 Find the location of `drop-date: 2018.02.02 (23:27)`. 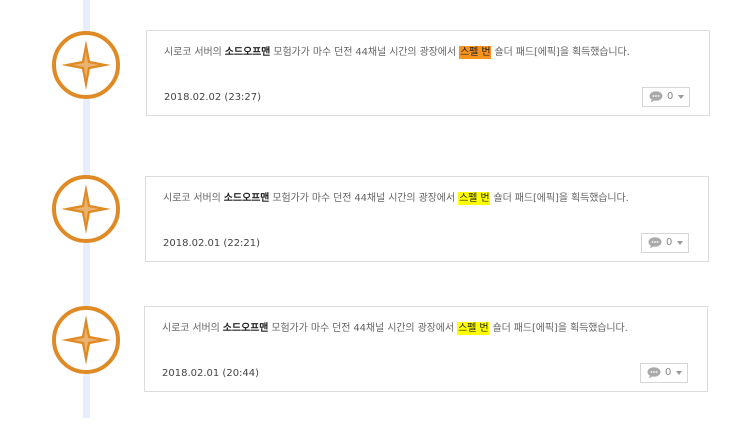

drop-date: 2018.02.02 (23:27) is located at coordinates (213, 97).